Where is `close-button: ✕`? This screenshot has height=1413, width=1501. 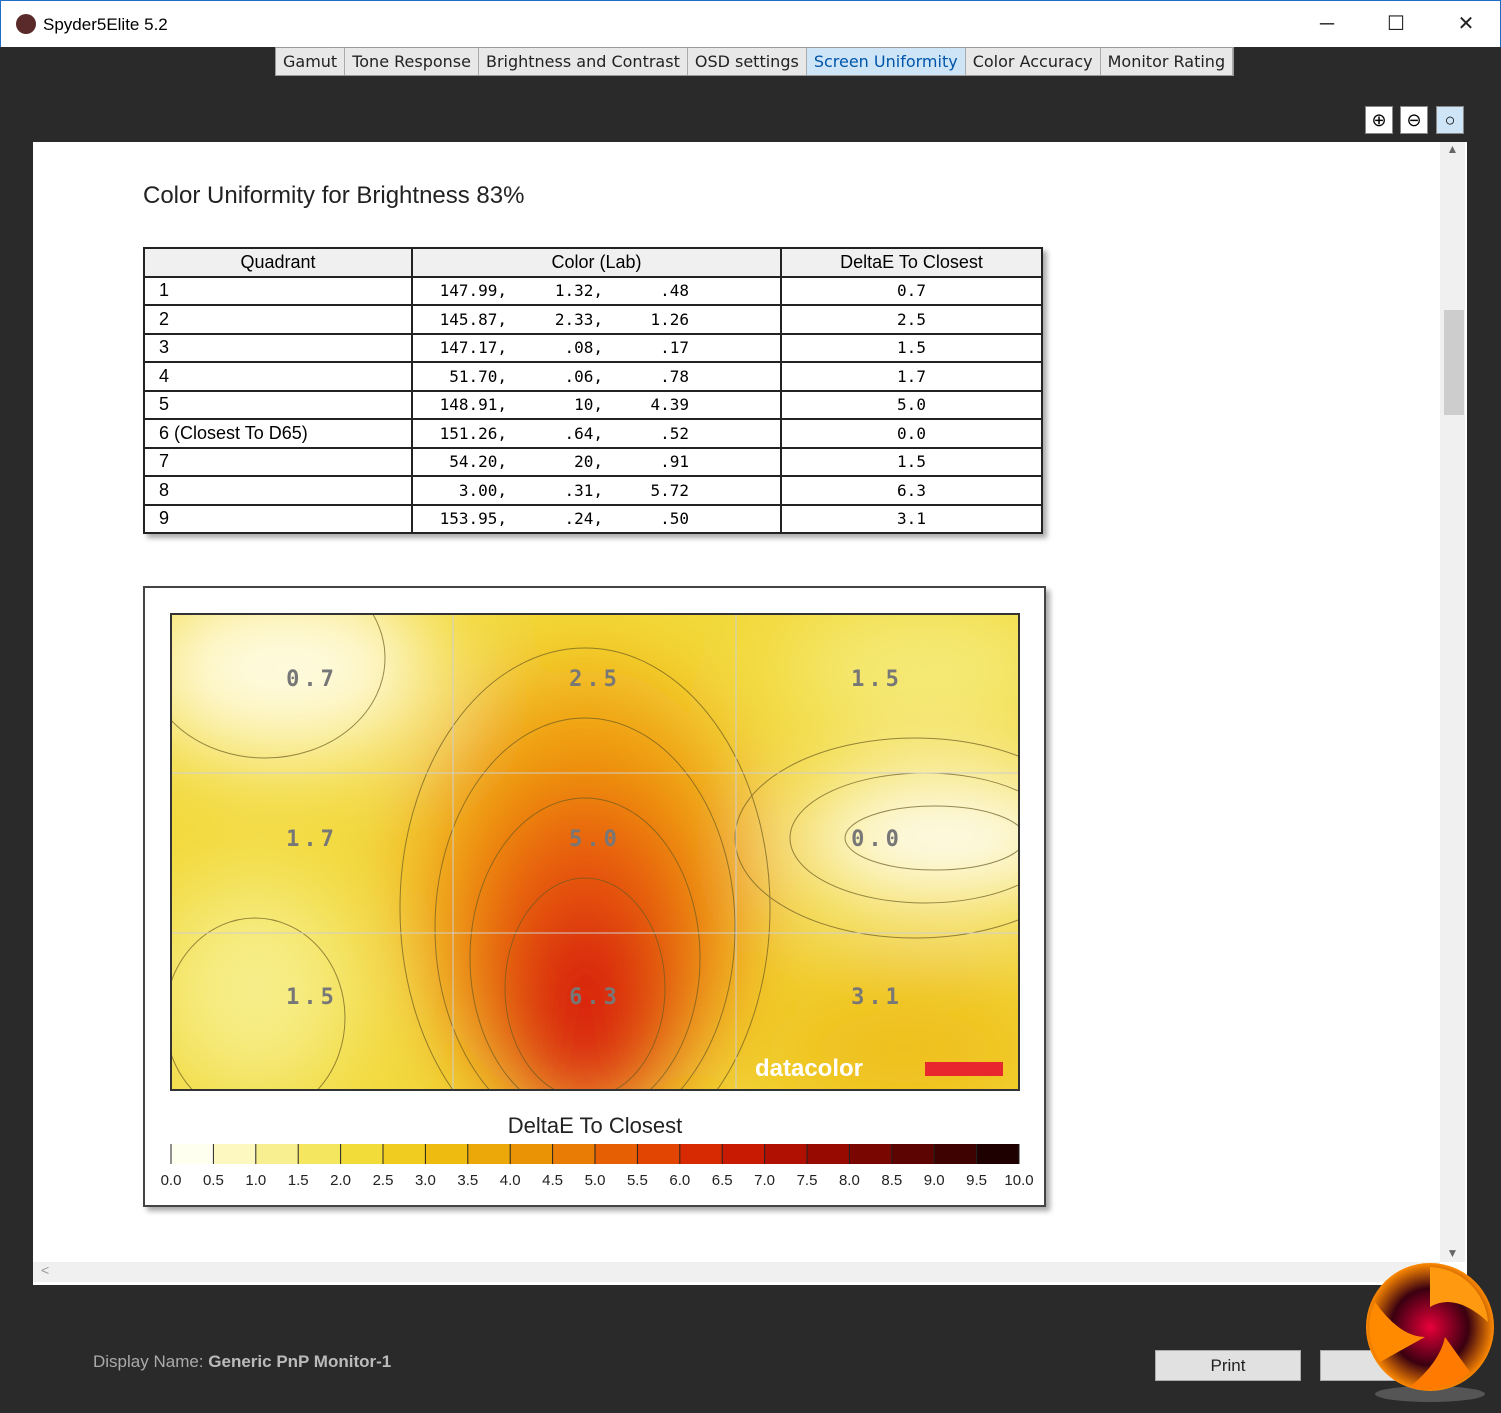 close-button: ✕ is located at coordinates (1466, 24).